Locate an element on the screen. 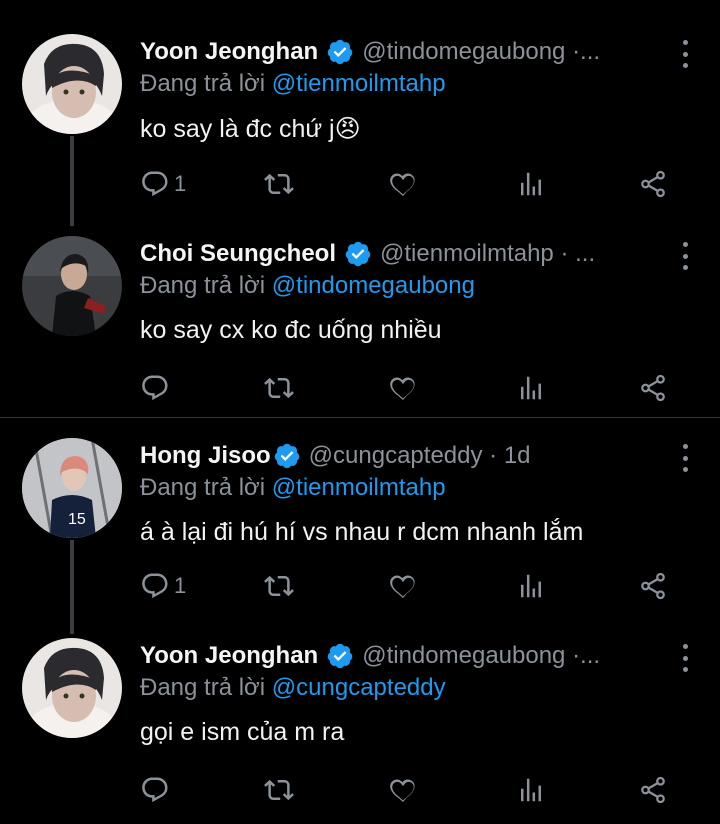 This screenshot has width=720, height=824. mention-link: @tindomegaubong is located at coordinates (373, 285).